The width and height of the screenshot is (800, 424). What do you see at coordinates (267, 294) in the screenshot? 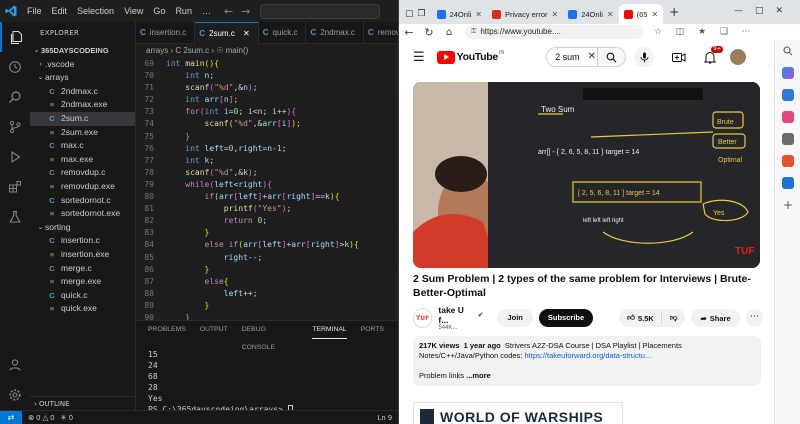
I see `code-line: 88 left++;` at bounding box center [267, 294].